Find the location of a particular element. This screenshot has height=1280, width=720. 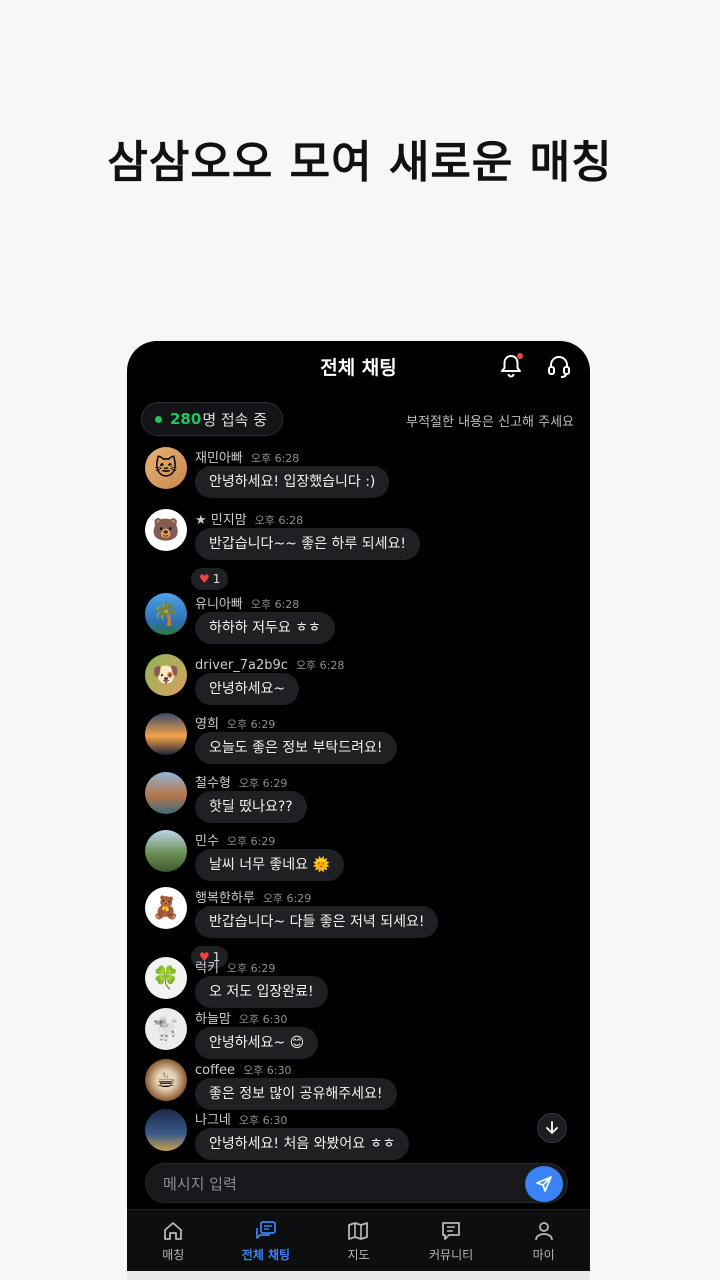

notification-dot is located at coordinates (520, 356).